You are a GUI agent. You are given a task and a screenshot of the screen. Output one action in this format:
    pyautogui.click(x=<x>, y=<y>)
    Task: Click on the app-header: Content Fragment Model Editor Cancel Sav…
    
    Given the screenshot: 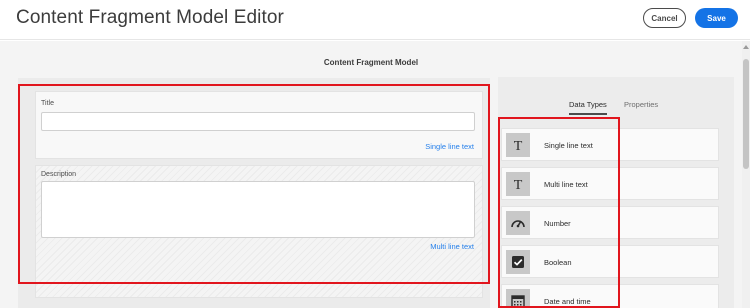 What is the action you would take?
    pyautogui.click(x=375, y=20)
    